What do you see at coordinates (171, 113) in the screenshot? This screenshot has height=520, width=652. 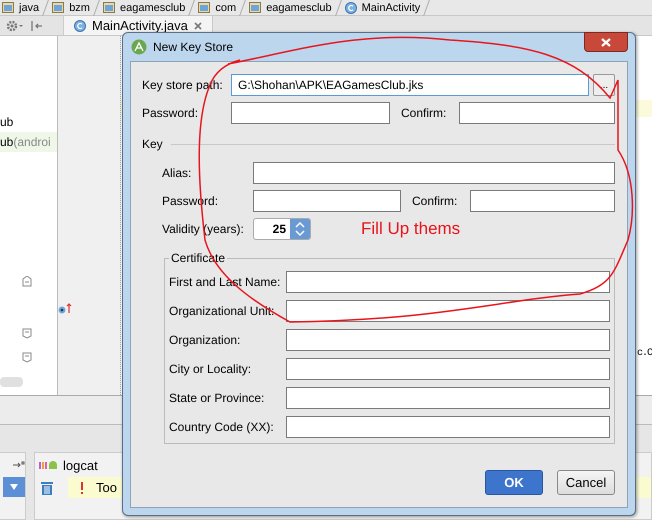 I see `field-label: Password:` at bounding box center [171, 113].